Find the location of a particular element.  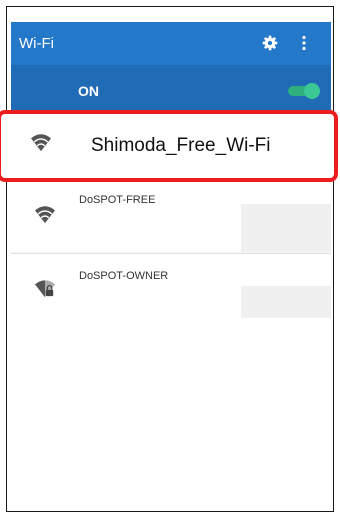

more-vert-icon is located at coordinates (304, 43).